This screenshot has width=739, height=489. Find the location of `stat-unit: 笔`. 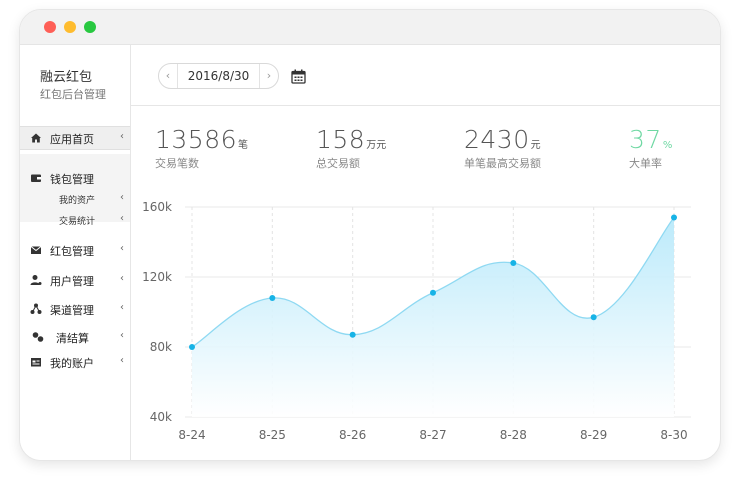

stat-unit: 笔 is located at coordinates (243, 145).